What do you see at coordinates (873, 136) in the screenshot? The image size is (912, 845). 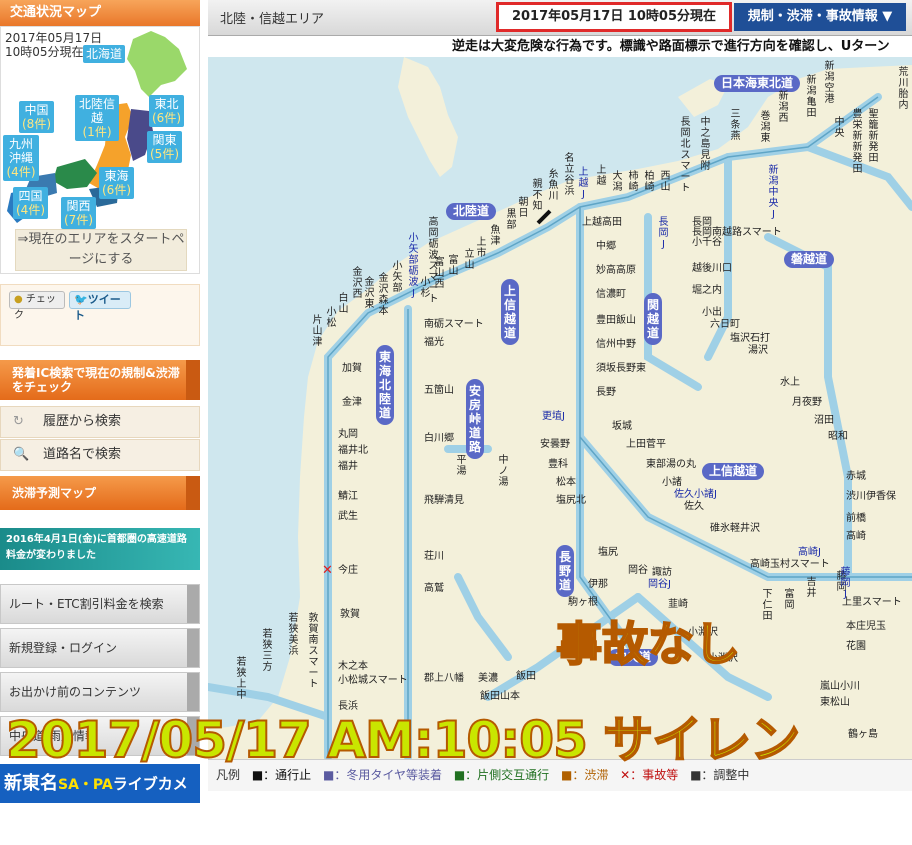 I see `city-label: 聖籠新発田` at bounding box center [873, 136].